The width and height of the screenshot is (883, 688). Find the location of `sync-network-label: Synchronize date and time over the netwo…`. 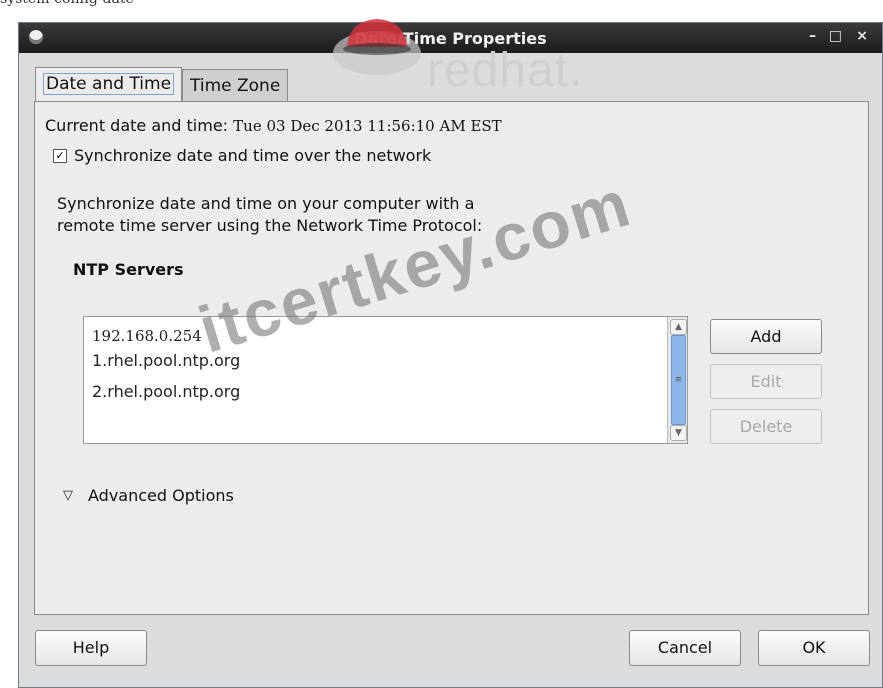

sync-network-label: Synchronize date and time over the netwo… is located at coordinates (252, 155).